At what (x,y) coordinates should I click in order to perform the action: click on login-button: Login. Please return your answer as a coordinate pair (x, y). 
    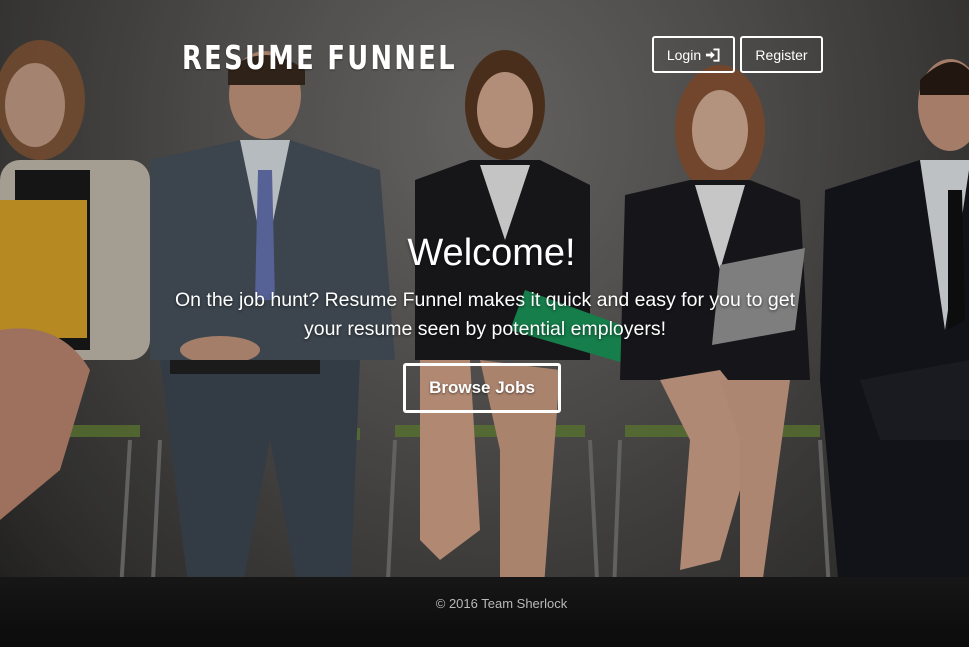
    Looking at the image, I should click on (693, 54).